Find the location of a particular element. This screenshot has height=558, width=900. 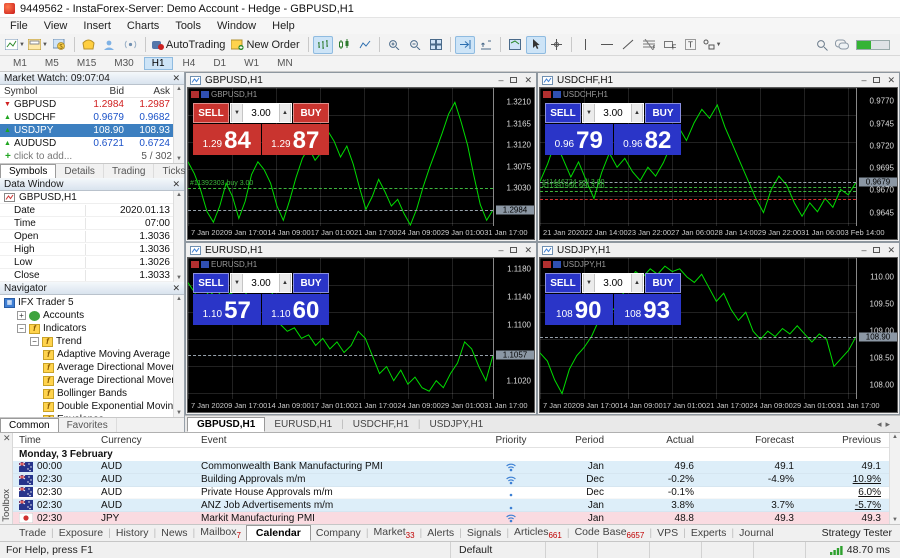

timeframe-mn: MN is located at coordinates (285, 63).